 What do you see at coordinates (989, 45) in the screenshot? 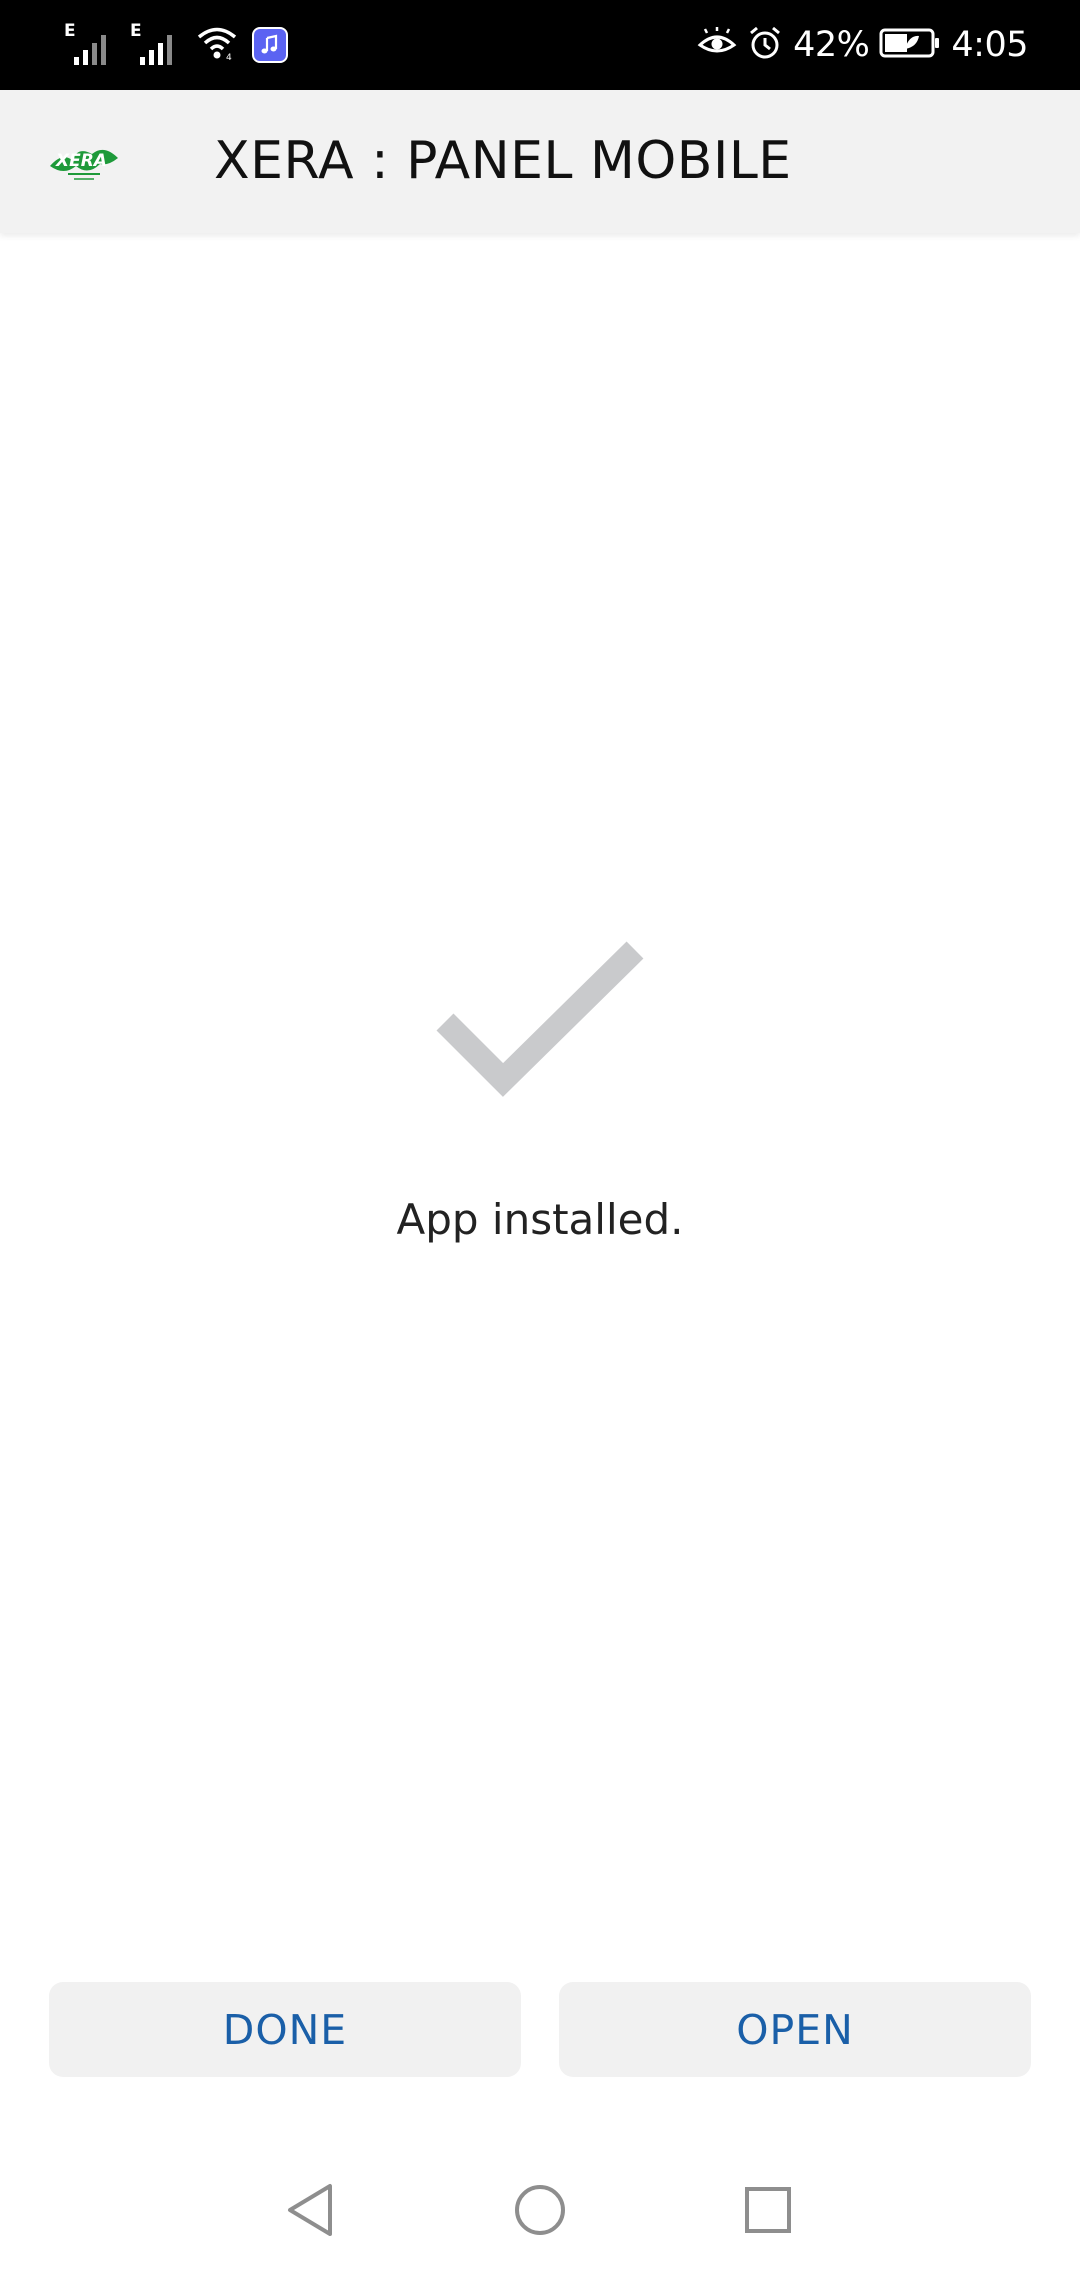
I see `clock: 4:05` at bounding box center [989, 45].